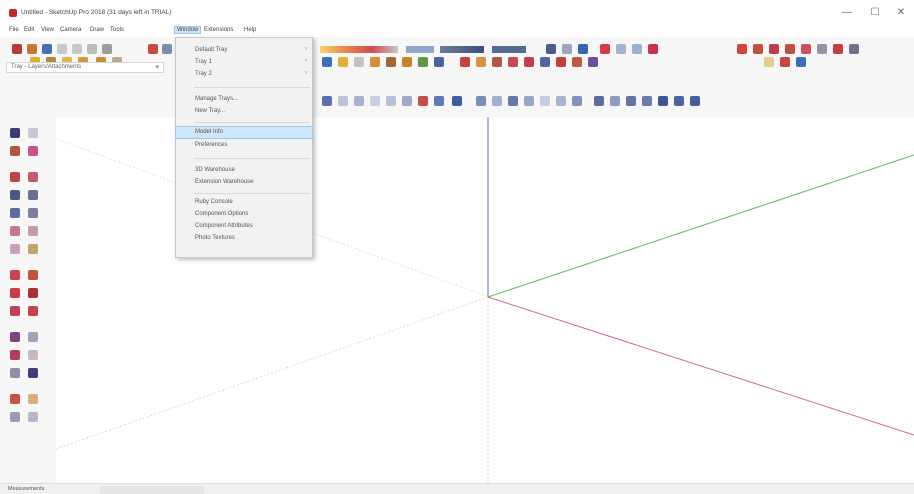 The width and height of the screenshot is (914, 494). I want to click on terrain-icon, so click(854, 49).